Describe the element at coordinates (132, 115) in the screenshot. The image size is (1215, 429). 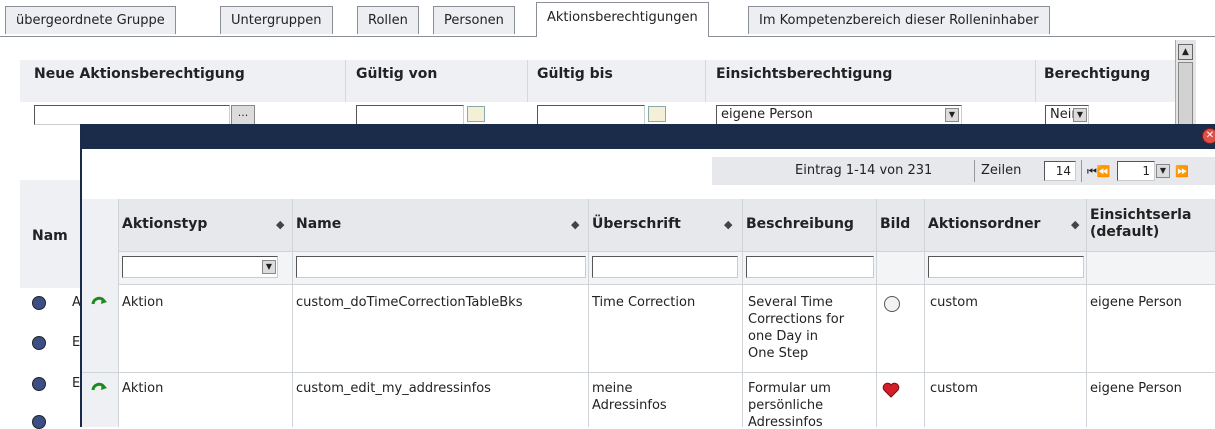
I see `new-permission-input` at that location.